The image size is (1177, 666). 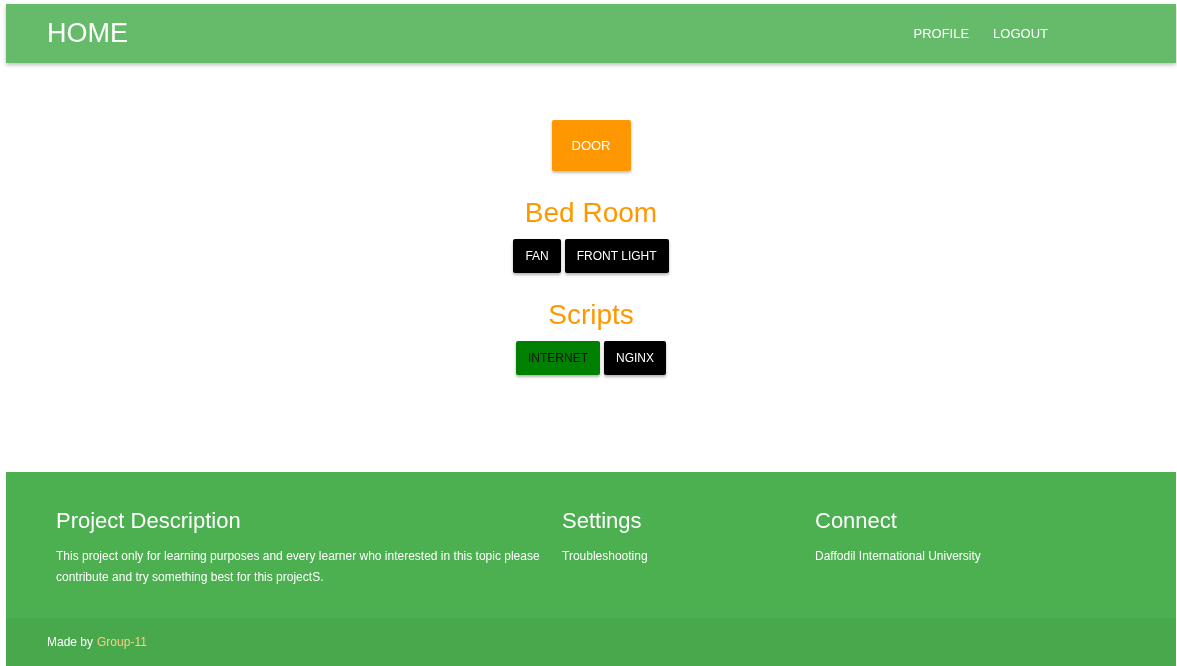 I want to click on toggle-button: FRONT LIGHT, so click(x=616, y=256).